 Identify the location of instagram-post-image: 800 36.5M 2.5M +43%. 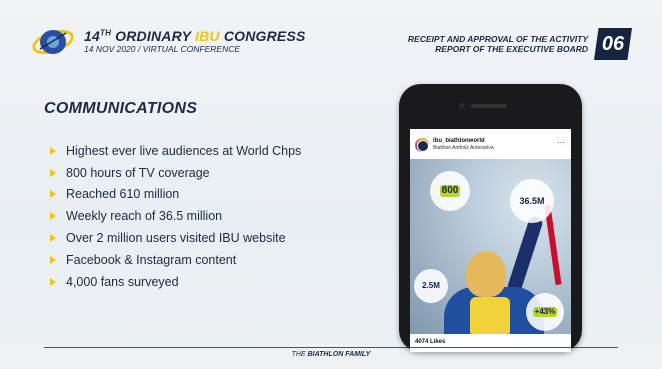
(490, 246).